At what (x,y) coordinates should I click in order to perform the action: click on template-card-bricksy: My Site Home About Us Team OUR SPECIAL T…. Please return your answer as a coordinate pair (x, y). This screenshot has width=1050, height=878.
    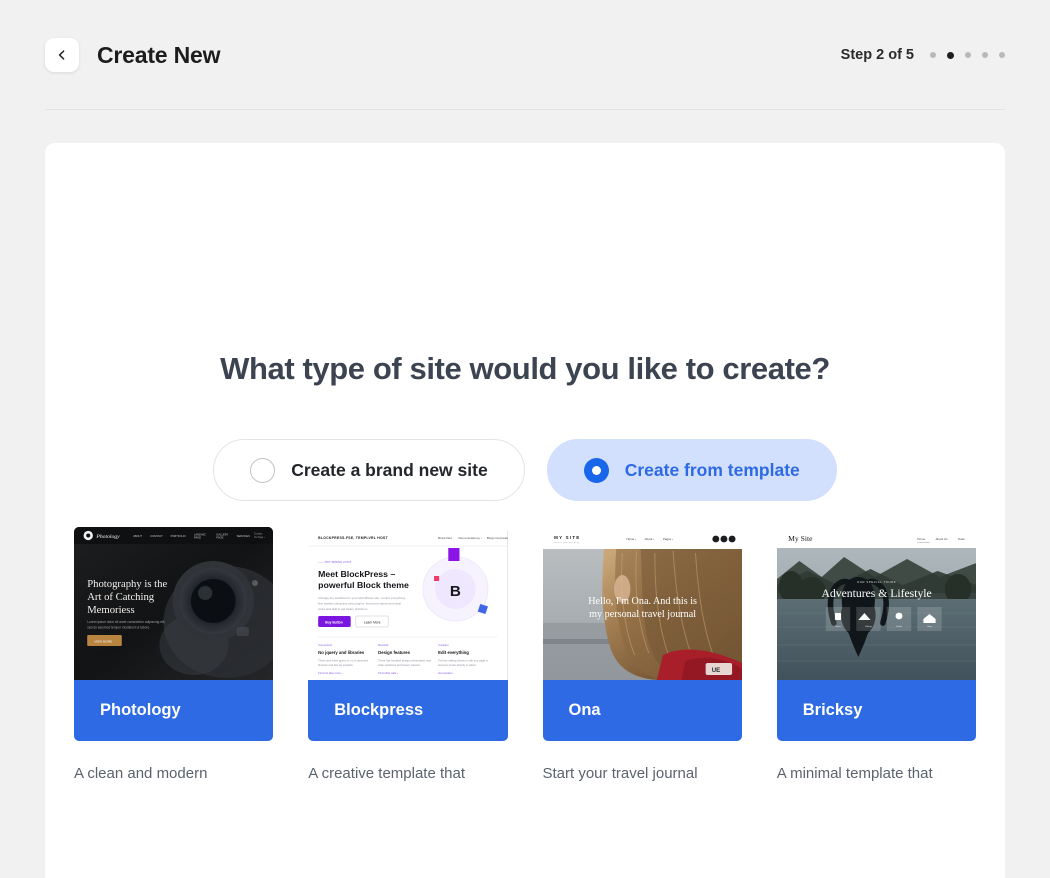
    Looking at the image, I should click on (876, 656).